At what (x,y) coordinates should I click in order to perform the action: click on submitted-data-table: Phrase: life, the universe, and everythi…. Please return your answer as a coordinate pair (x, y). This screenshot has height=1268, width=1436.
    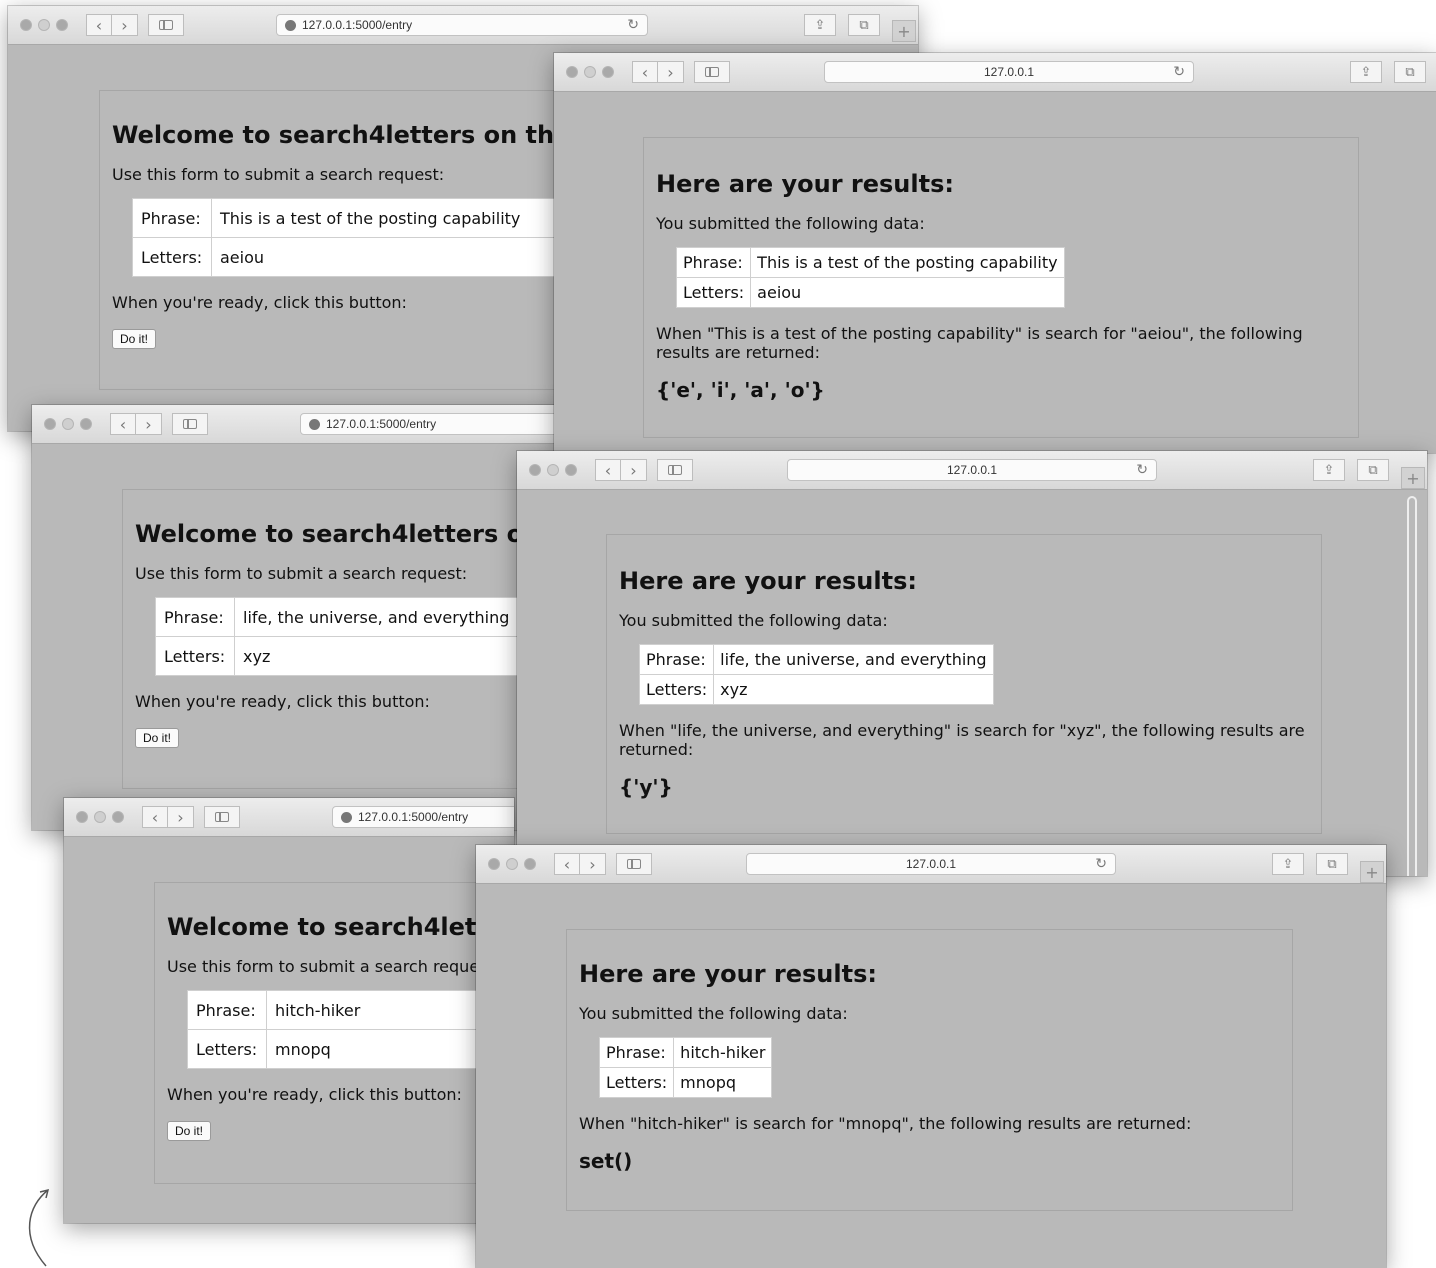
    Looking at the image, I should click on (816, 674).